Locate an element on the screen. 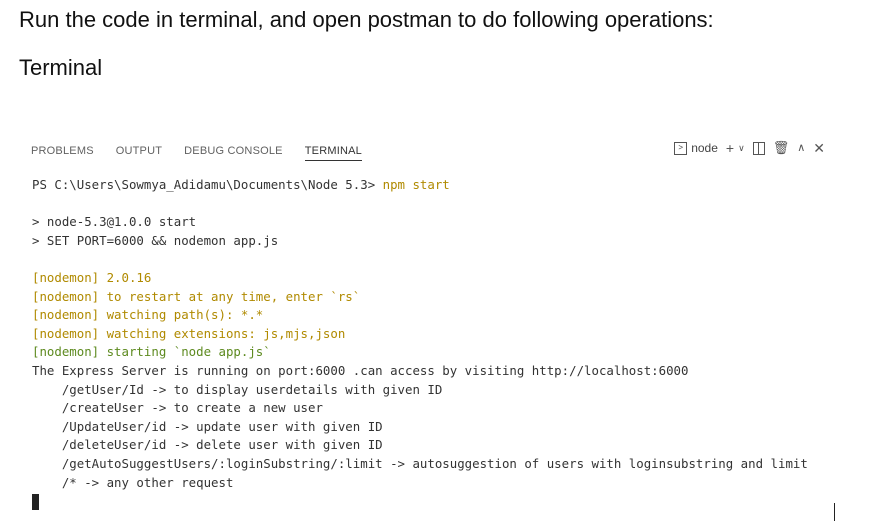  terminal-line: /* -> any other request is located at coordinates (133, 482).